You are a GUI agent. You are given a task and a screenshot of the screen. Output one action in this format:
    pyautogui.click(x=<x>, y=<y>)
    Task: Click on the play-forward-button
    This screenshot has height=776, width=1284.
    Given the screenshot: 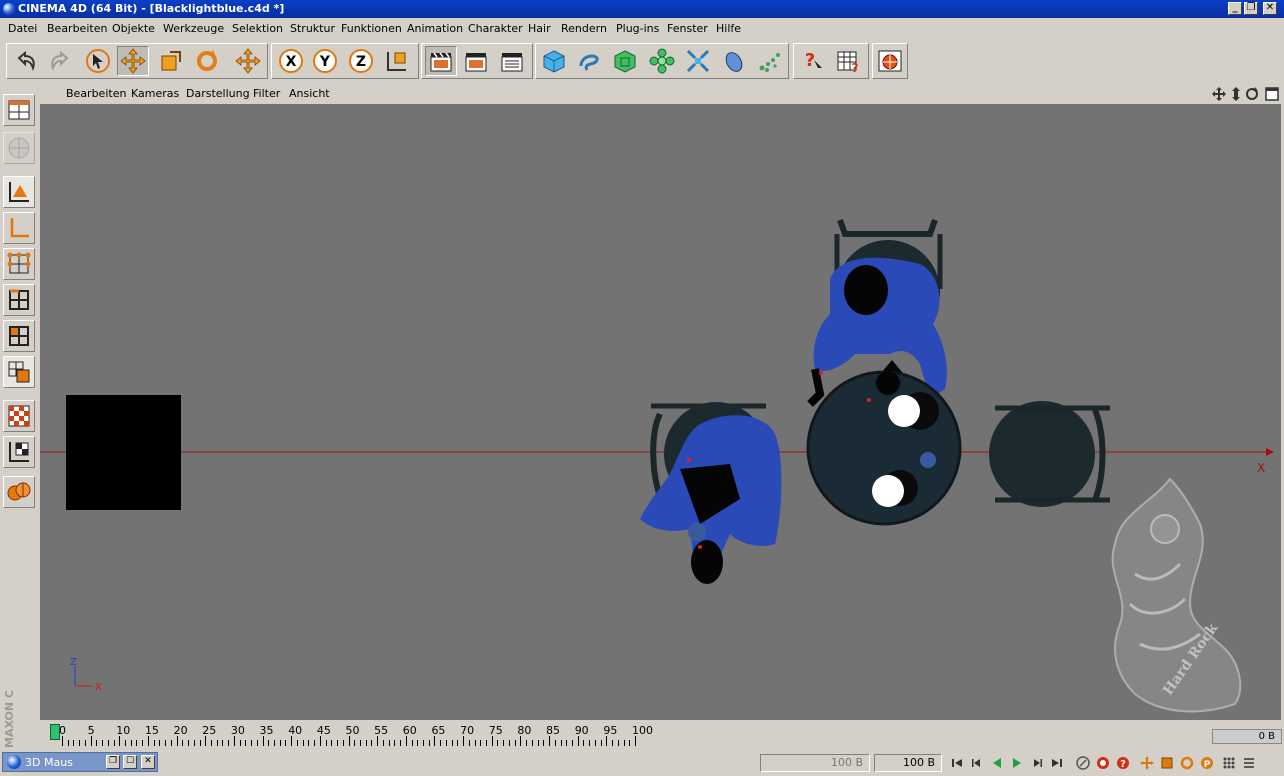 What is the action you would take?
    pyautogui.click(x=1017, y=763)
    